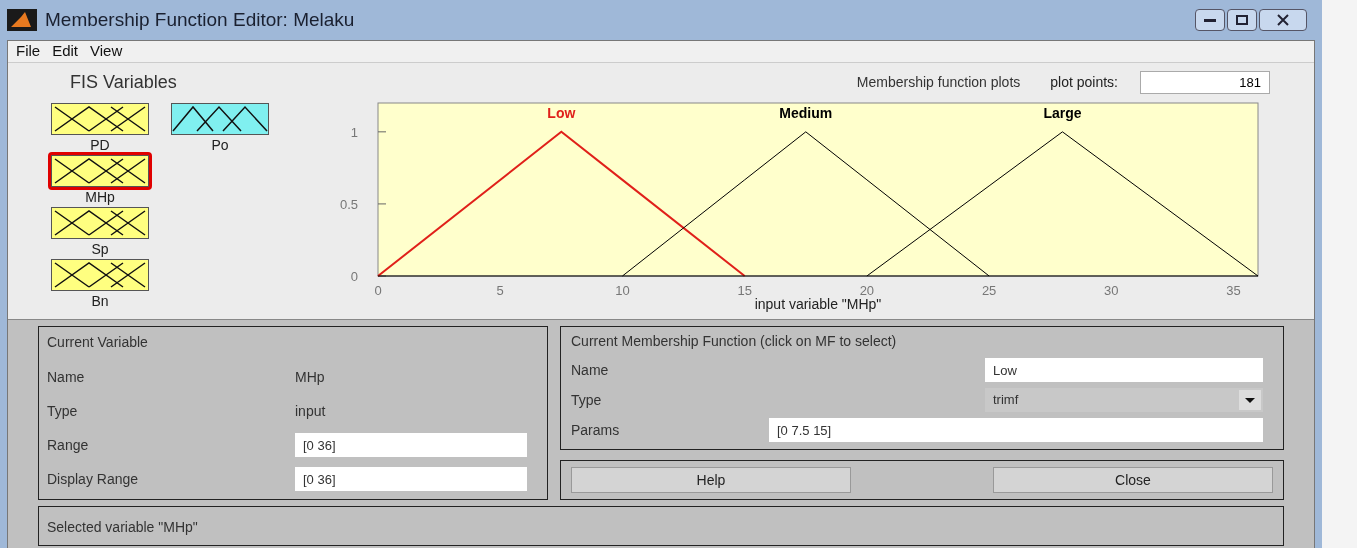 The height and width of the screenshot is (548, 1357). I want to click on y-tick-label: 1, so click(354, 132).